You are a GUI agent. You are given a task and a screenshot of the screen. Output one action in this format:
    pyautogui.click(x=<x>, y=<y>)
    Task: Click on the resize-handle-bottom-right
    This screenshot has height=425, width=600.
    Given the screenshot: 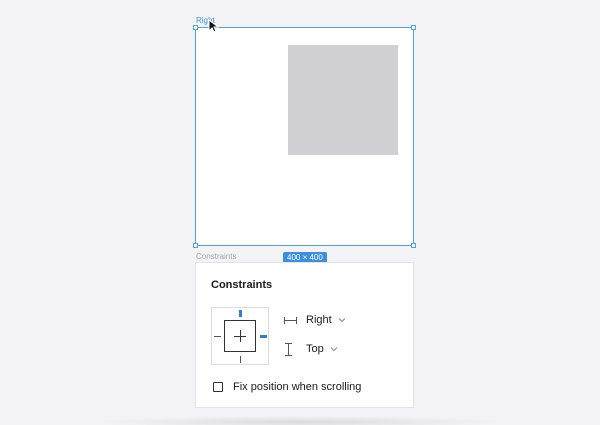 What is the action you would take?
    pyautogui.click(x=413, y=245)
    